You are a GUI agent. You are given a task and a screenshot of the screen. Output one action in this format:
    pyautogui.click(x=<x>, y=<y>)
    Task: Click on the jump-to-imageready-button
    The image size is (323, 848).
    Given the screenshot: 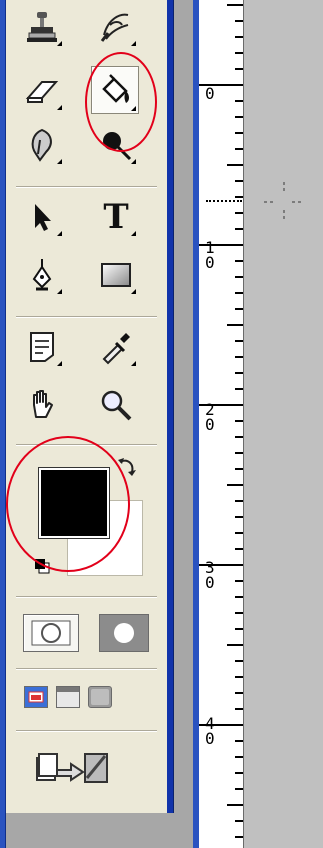 What is the action you would take?
    pyautogui.click(x=81, y=768)
    